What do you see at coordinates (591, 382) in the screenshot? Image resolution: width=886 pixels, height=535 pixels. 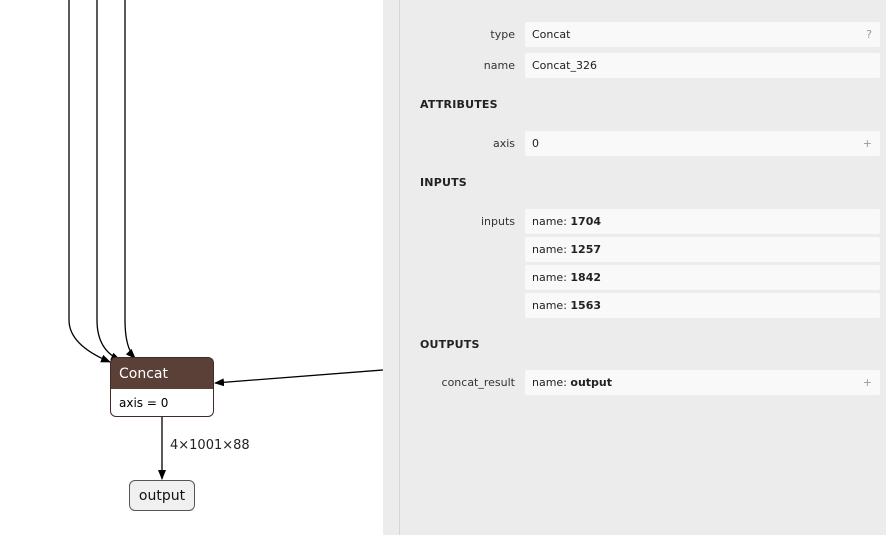 I see `output-value: output` at bounding box center [591, 382].